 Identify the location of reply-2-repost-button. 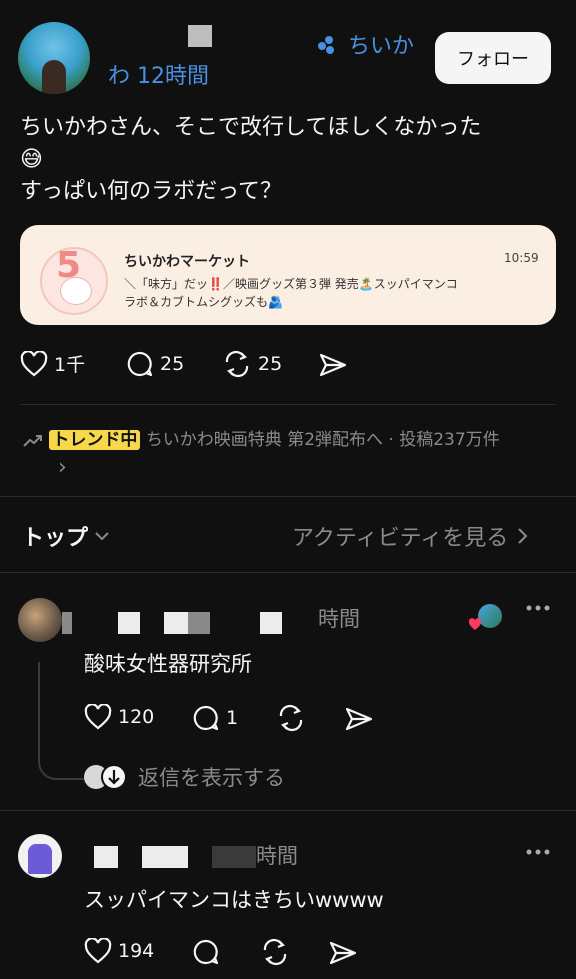
(275, 952).